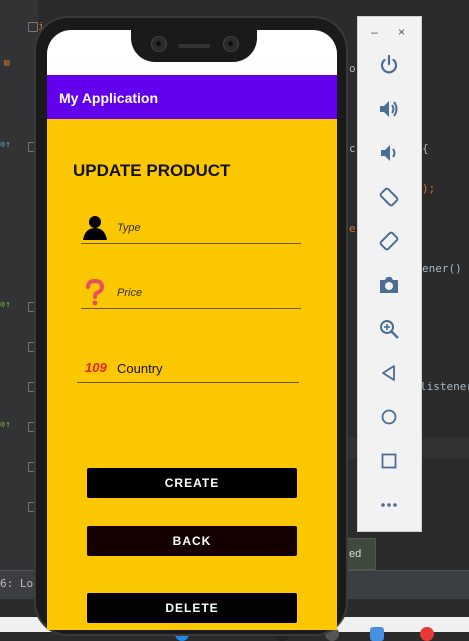 This screenshot has width=469, height=641. What do you see at coordinates (389, 505) in the screenshot?
I see `more-icon` at bounding box center [389, 505].